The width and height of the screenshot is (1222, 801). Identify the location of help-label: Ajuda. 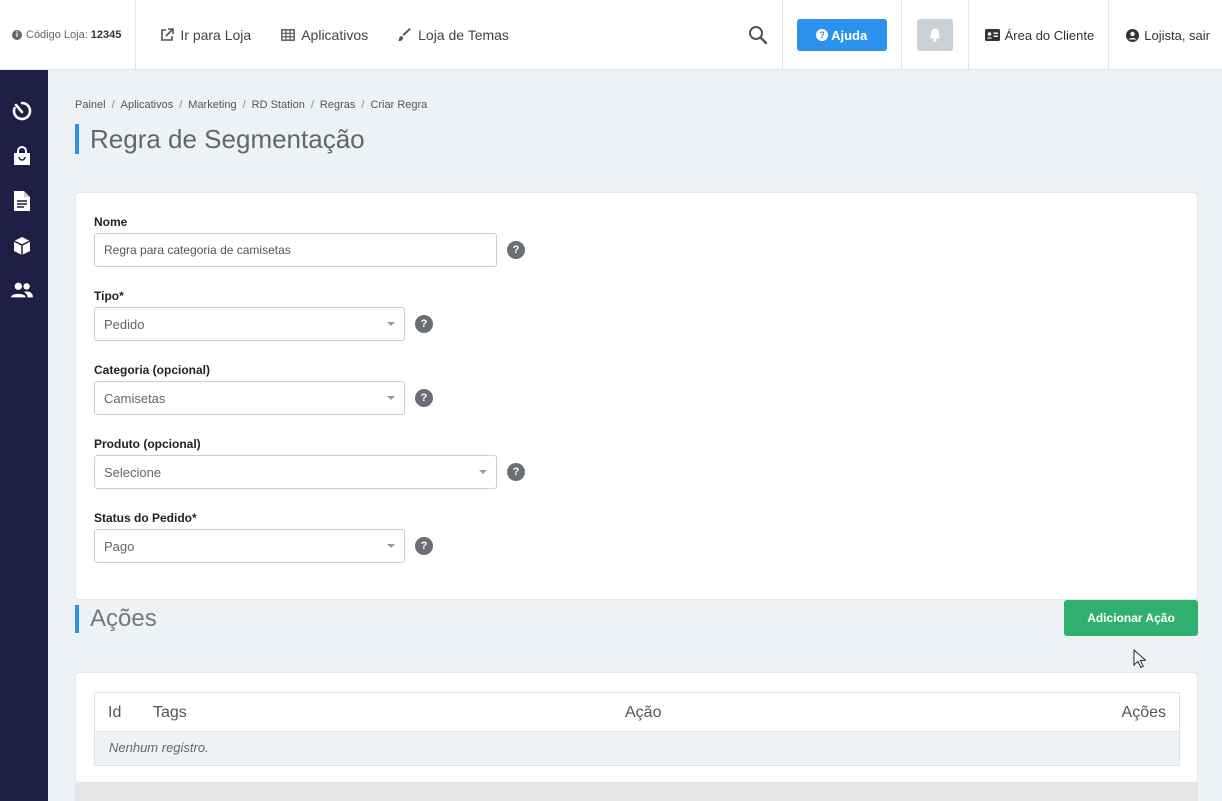
(849, 35).